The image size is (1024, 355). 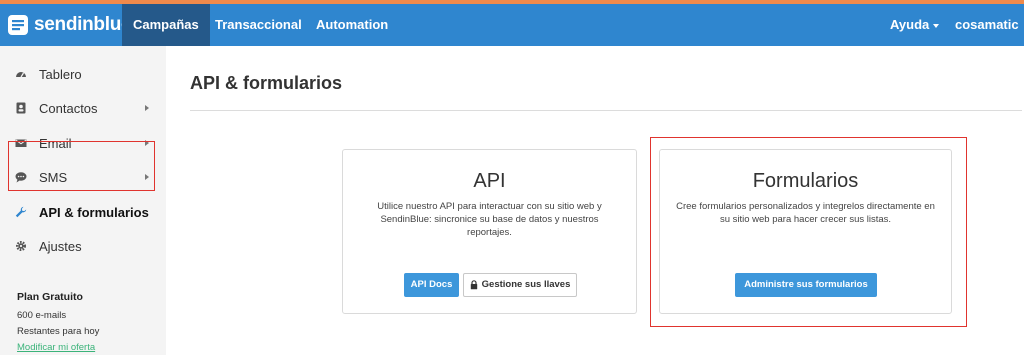 What do you see at coordinates (68, 108) in the screenshot?
I see `sidebar-item-label: Contactos` at bounding box center [68, 108].